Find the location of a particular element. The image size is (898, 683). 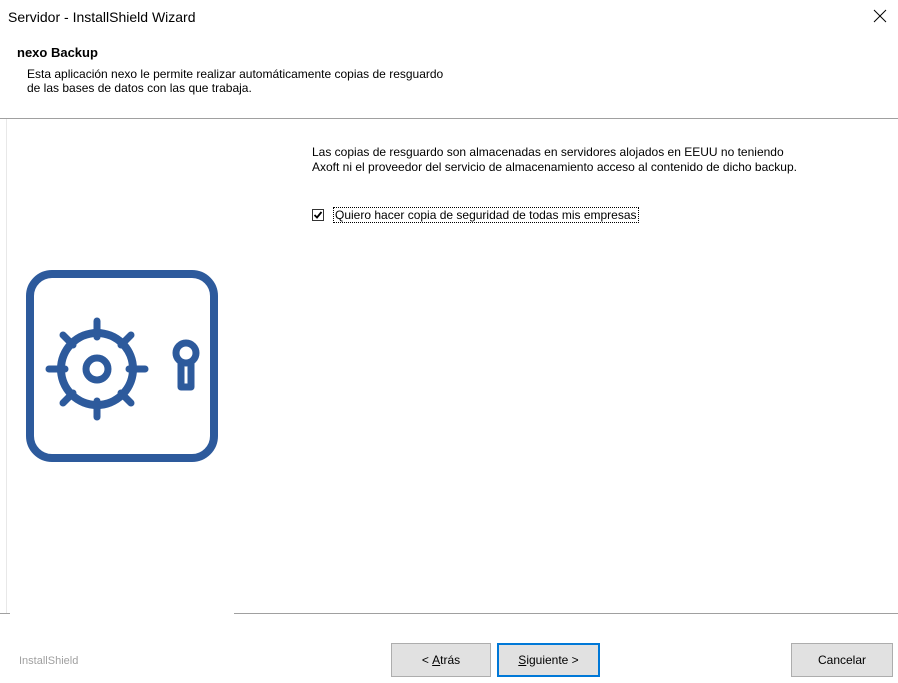

next-button: Siguiente > is located at coordinates (548, 660).